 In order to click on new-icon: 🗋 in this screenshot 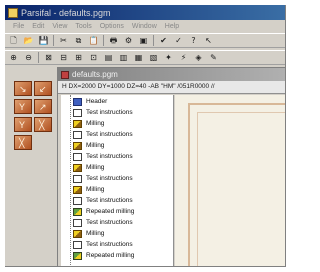, I will do `click(13, 40)`.